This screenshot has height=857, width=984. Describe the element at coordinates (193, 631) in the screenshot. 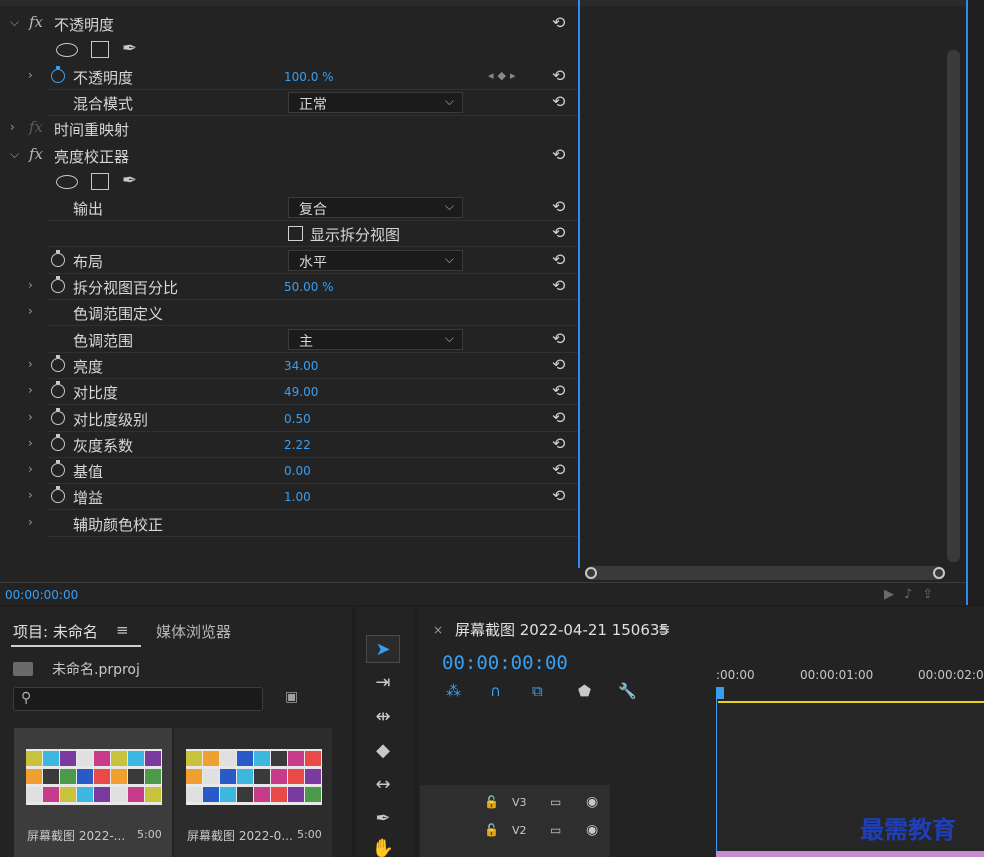

I see `media-browser-tab: 媒体浏览器` at that location.